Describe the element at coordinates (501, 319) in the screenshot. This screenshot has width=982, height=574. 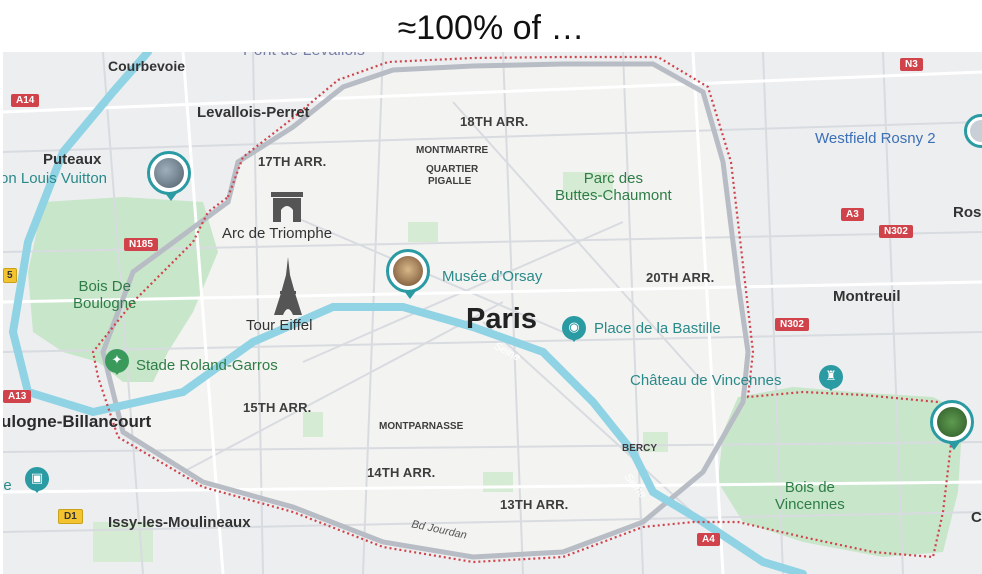
I see `city-paris: Paris` at that location.